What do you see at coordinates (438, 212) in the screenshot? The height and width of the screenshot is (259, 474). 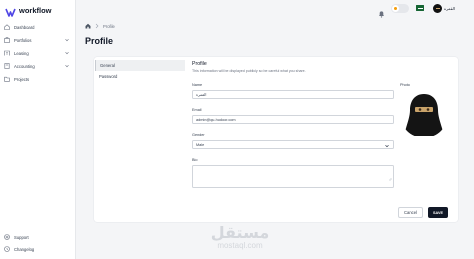 I see `save-button: SAVE` at bounding box center [438, 212].